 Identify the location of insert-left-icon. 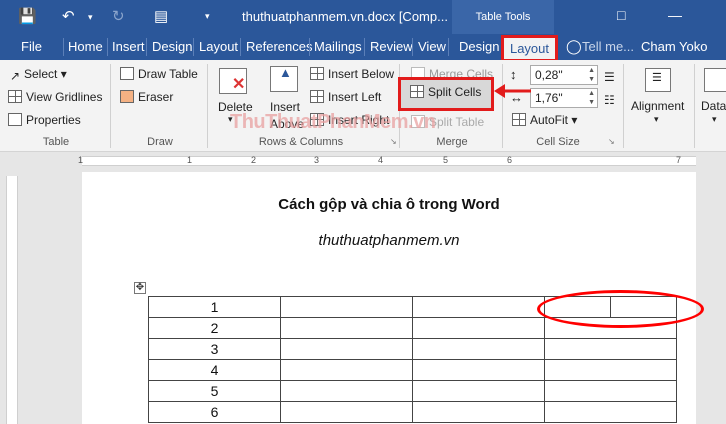
(317, 96).